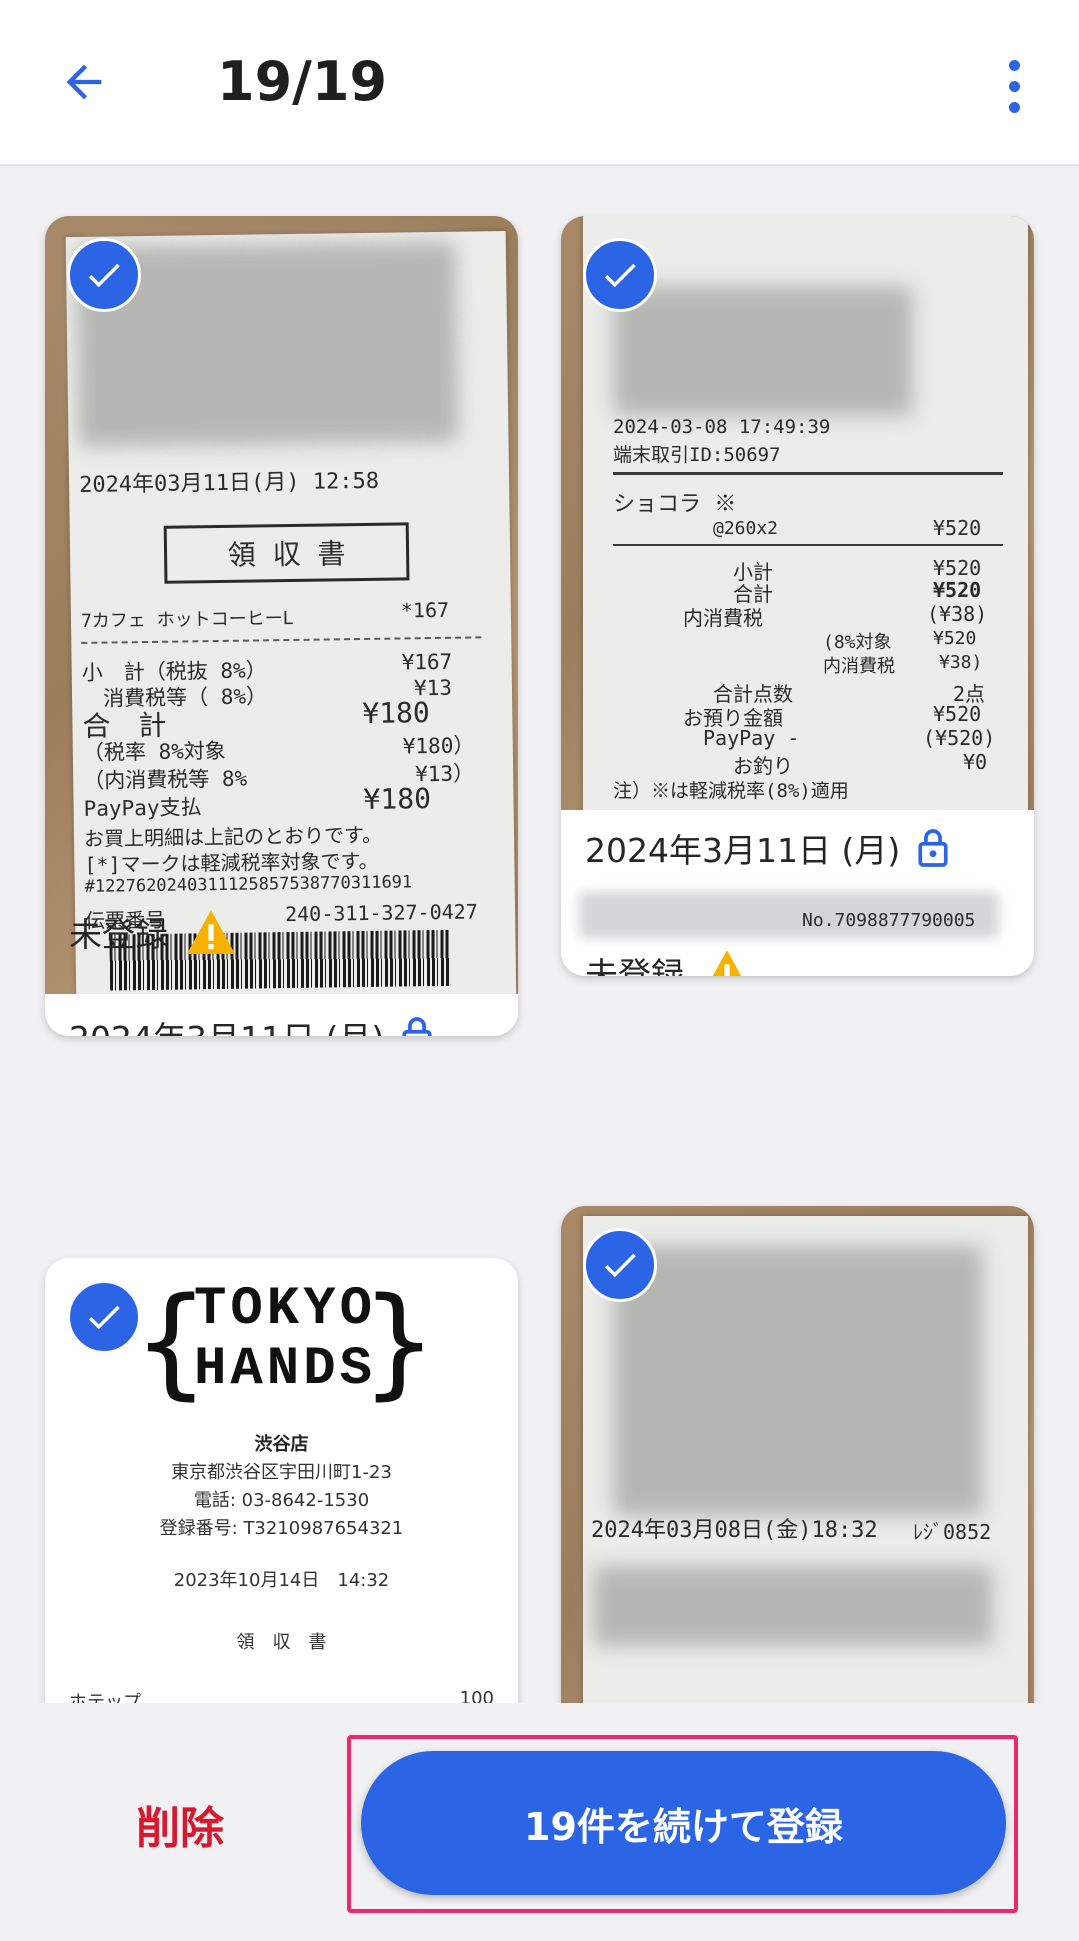  Describe the element at coordinates (105, 1697) in the screenshot. I see `receipt-item: ホテップ` at that location.